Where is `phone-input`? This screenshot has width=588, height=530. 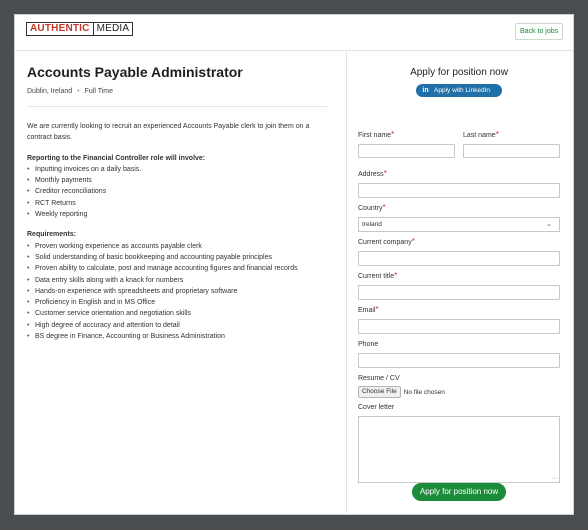 phone-input is located at coordinates (459, 360).